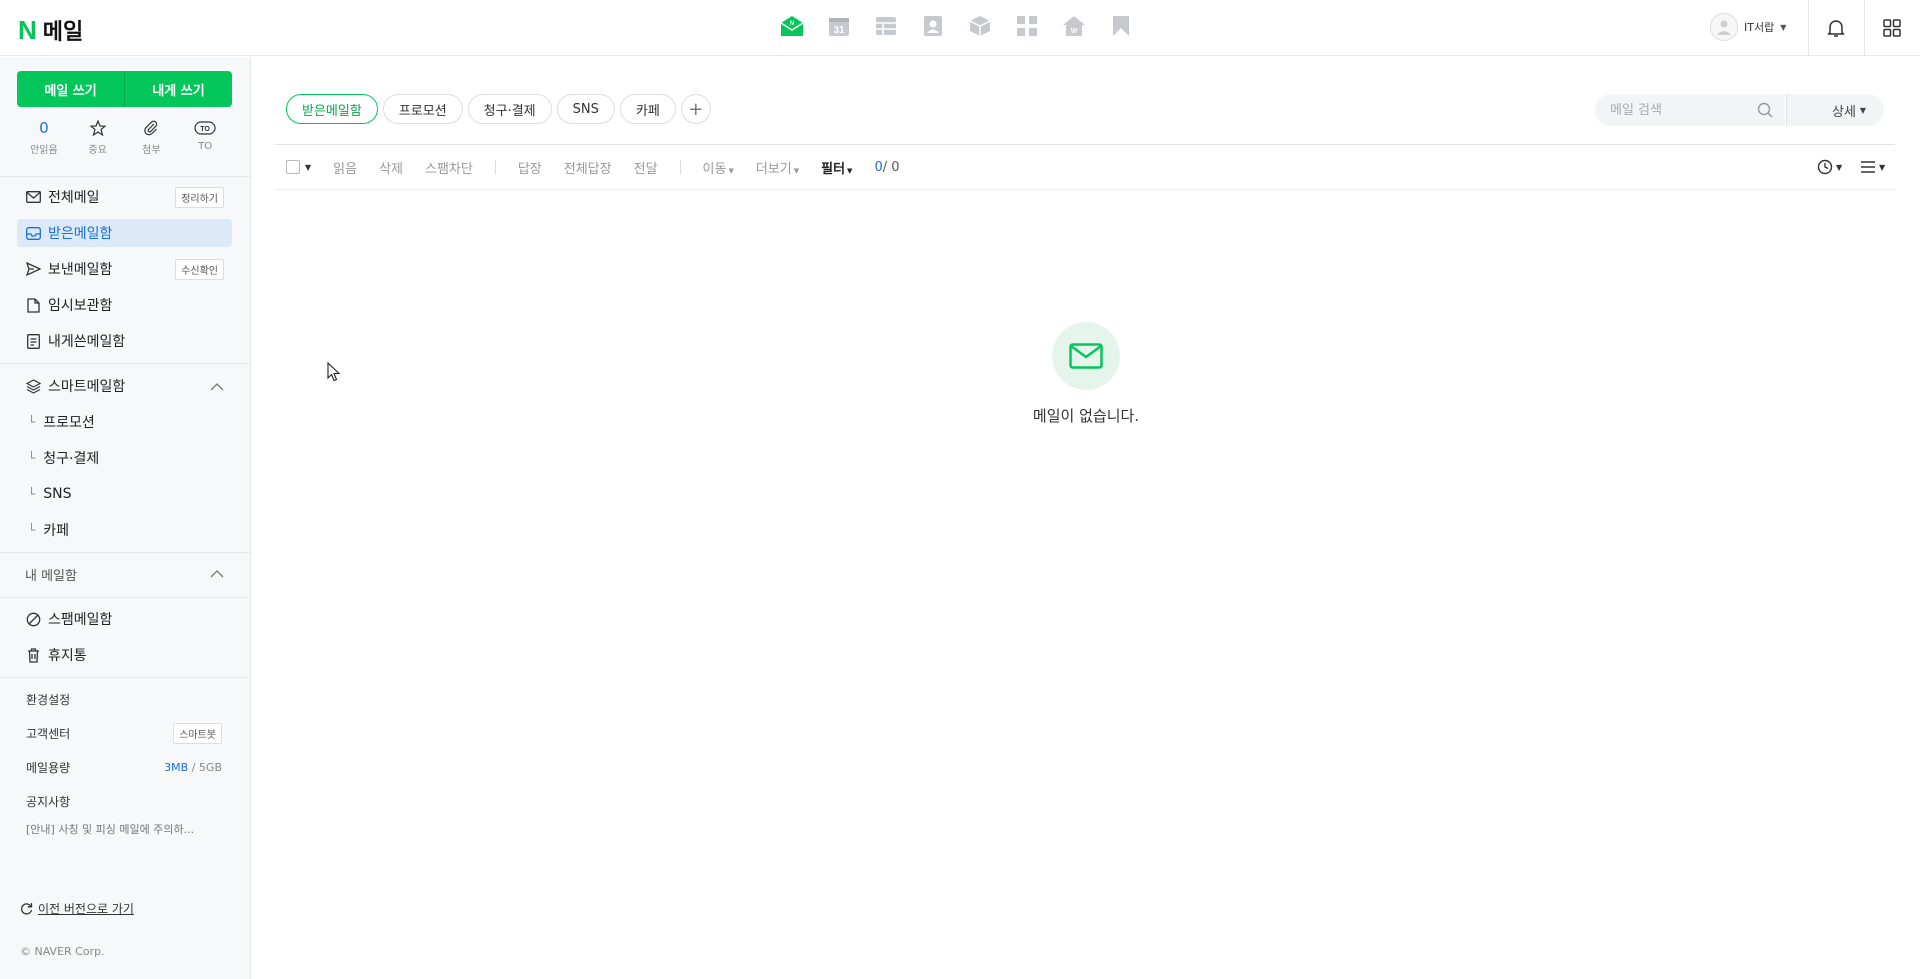 The height and width of the screenshot is (979, 1920). I want to click on folder-to-self: 내게쓴메일함, so click(124, 341).